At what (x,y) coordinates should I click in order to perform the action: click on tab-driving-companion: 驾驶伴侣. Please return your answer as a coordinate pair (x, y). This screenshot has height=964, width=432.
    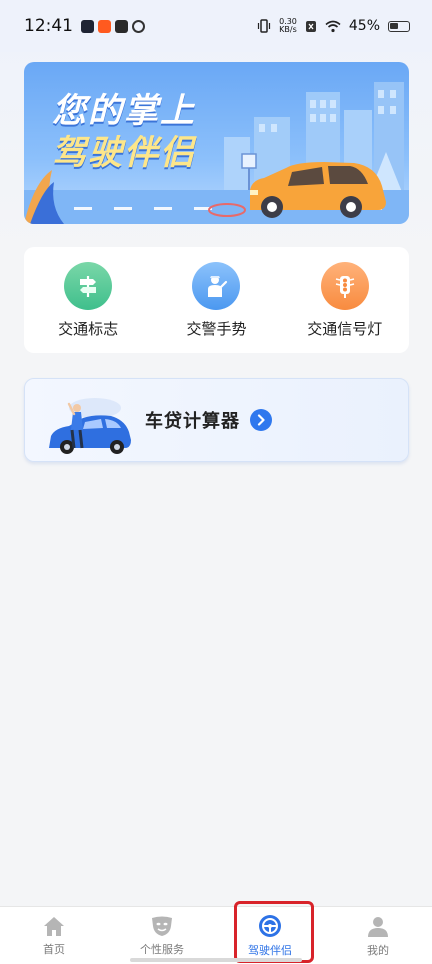
    Looking at the image, I should click on (270, 935).